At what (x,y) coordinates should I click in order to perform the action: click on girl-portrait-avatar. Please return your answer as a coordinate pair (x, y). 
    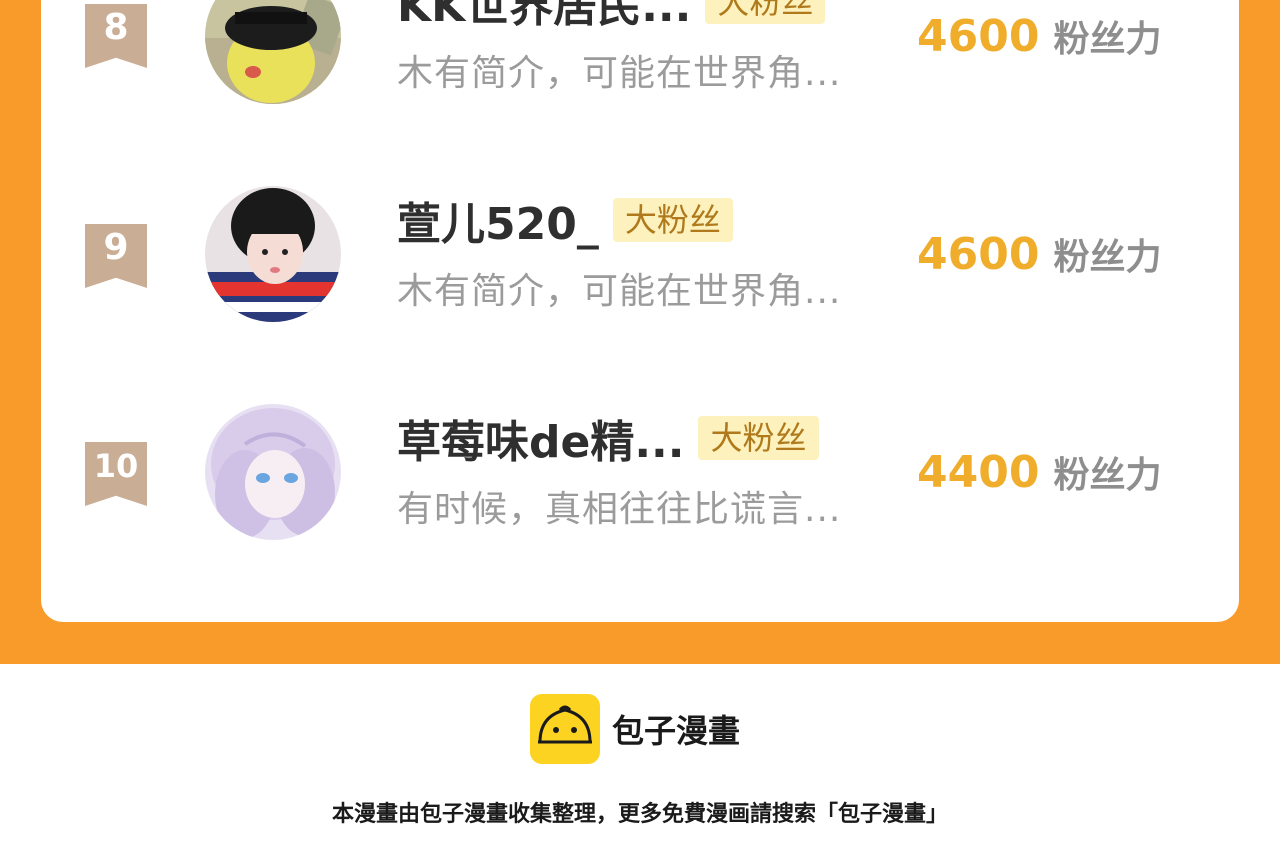
    Looking at the image, I should click on (273, 254).